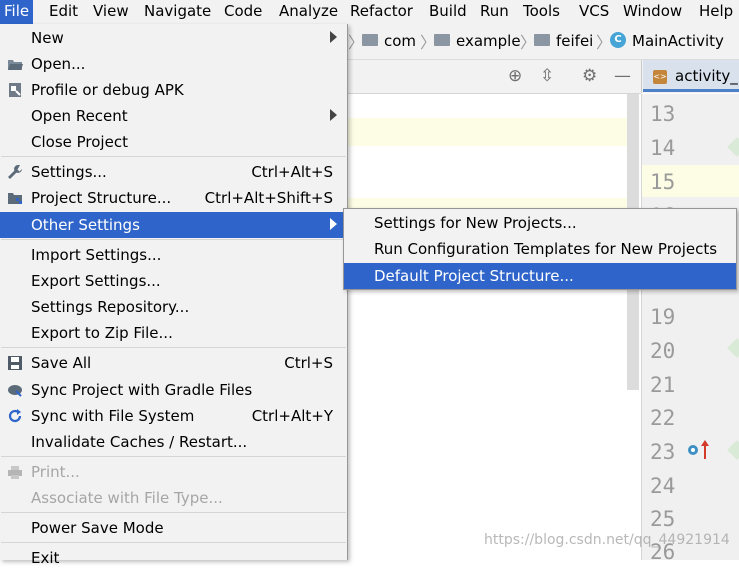 This screenshot has width=739, height=571. I want to click on line-number-gutter: 13 14 15 16 19 20 21 22 23 24 25 26, so click(690, 327).